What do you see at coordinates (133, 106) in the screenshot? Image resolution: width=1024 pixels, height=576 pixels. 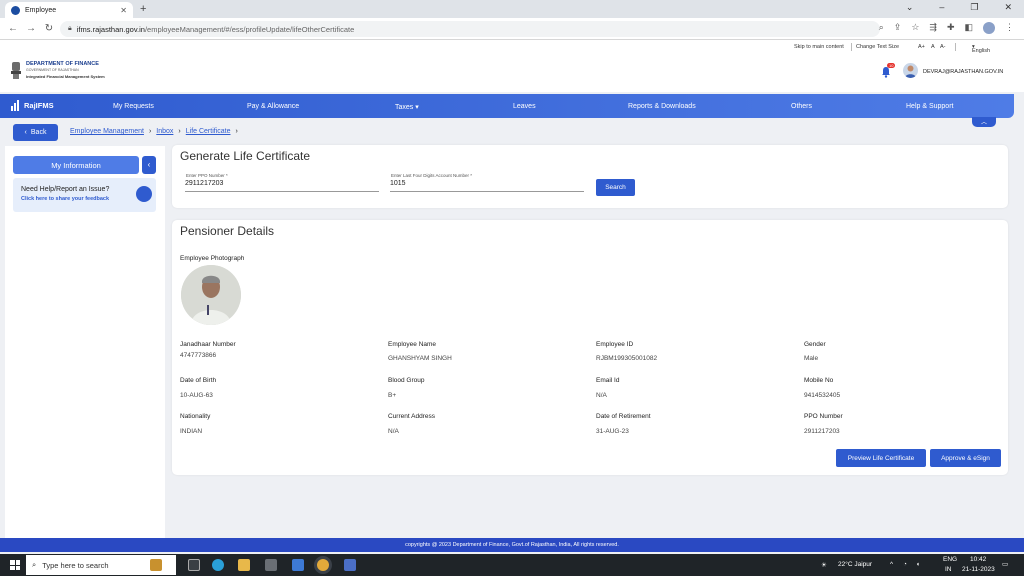 I see `nav-item-my-requests: My Requests` at bounding box center [133, 106].